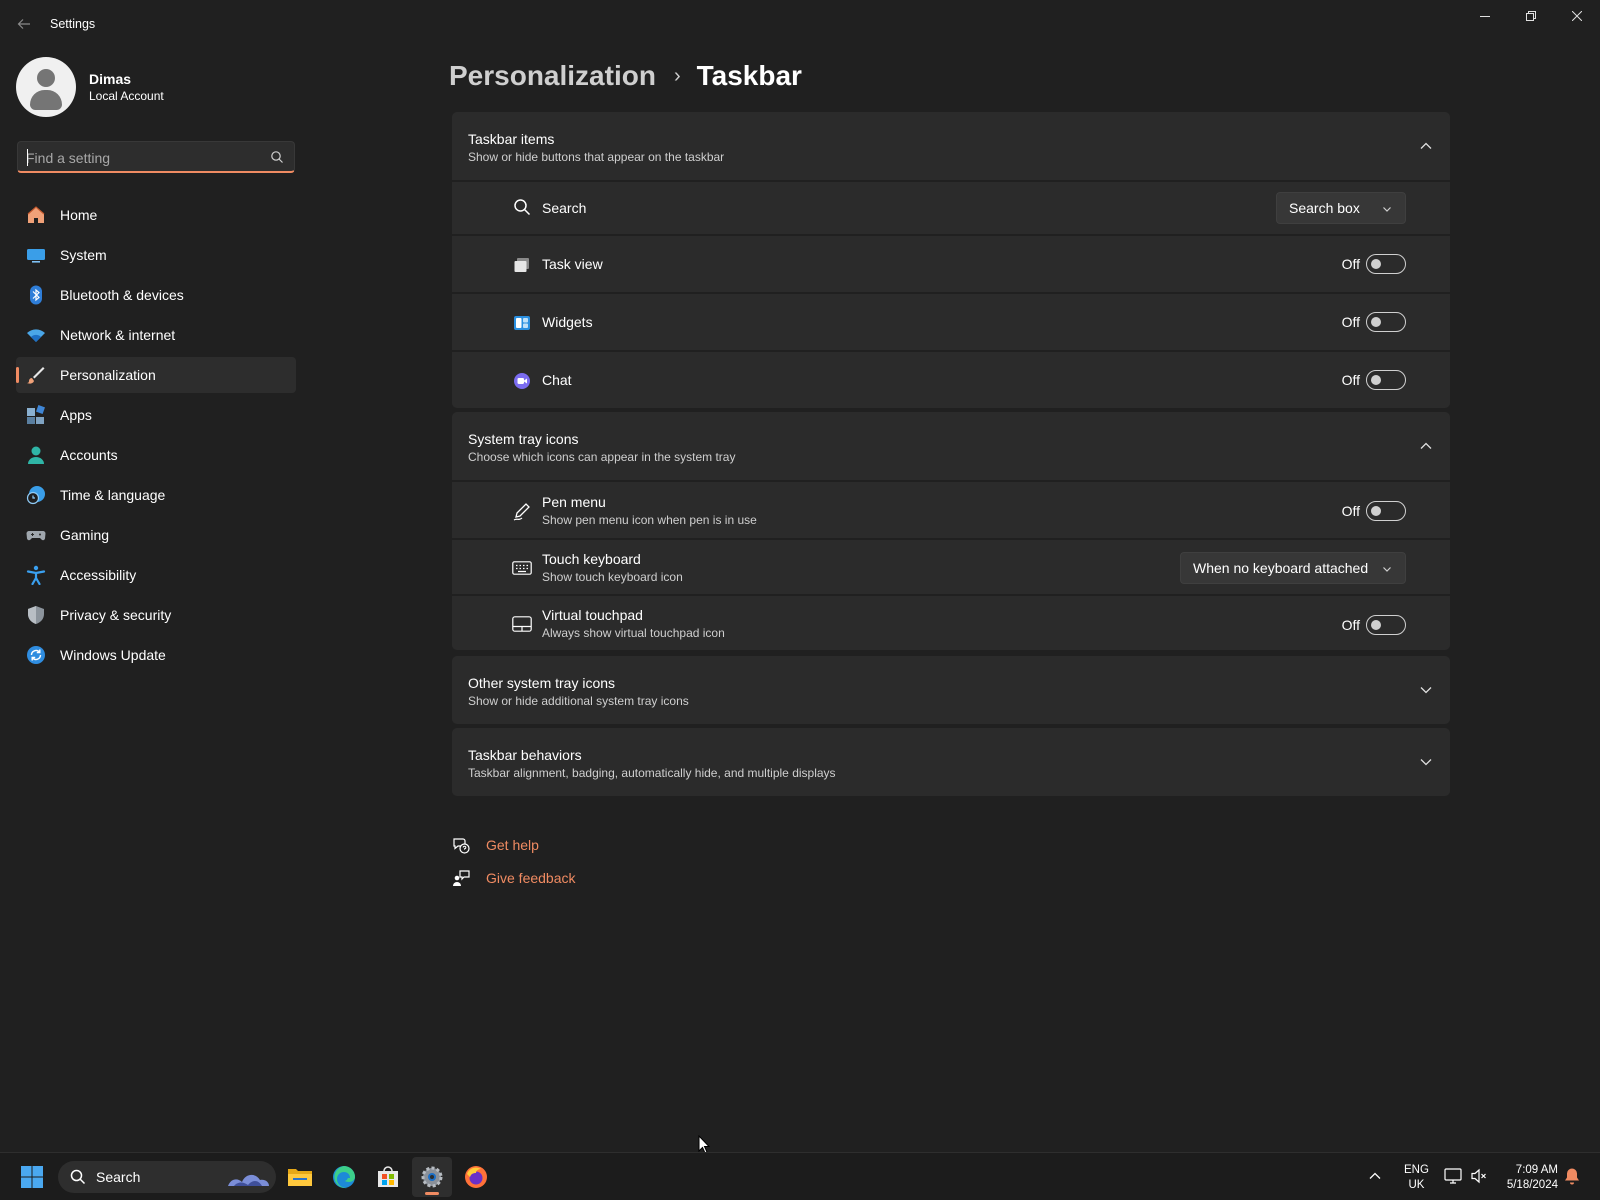 Image resolution: width=1600 pixels, height=1200 pixels. What do you see at coordinates (146, 158) in the screenshot?
I see `search-input` at bounding box center [146, 158].